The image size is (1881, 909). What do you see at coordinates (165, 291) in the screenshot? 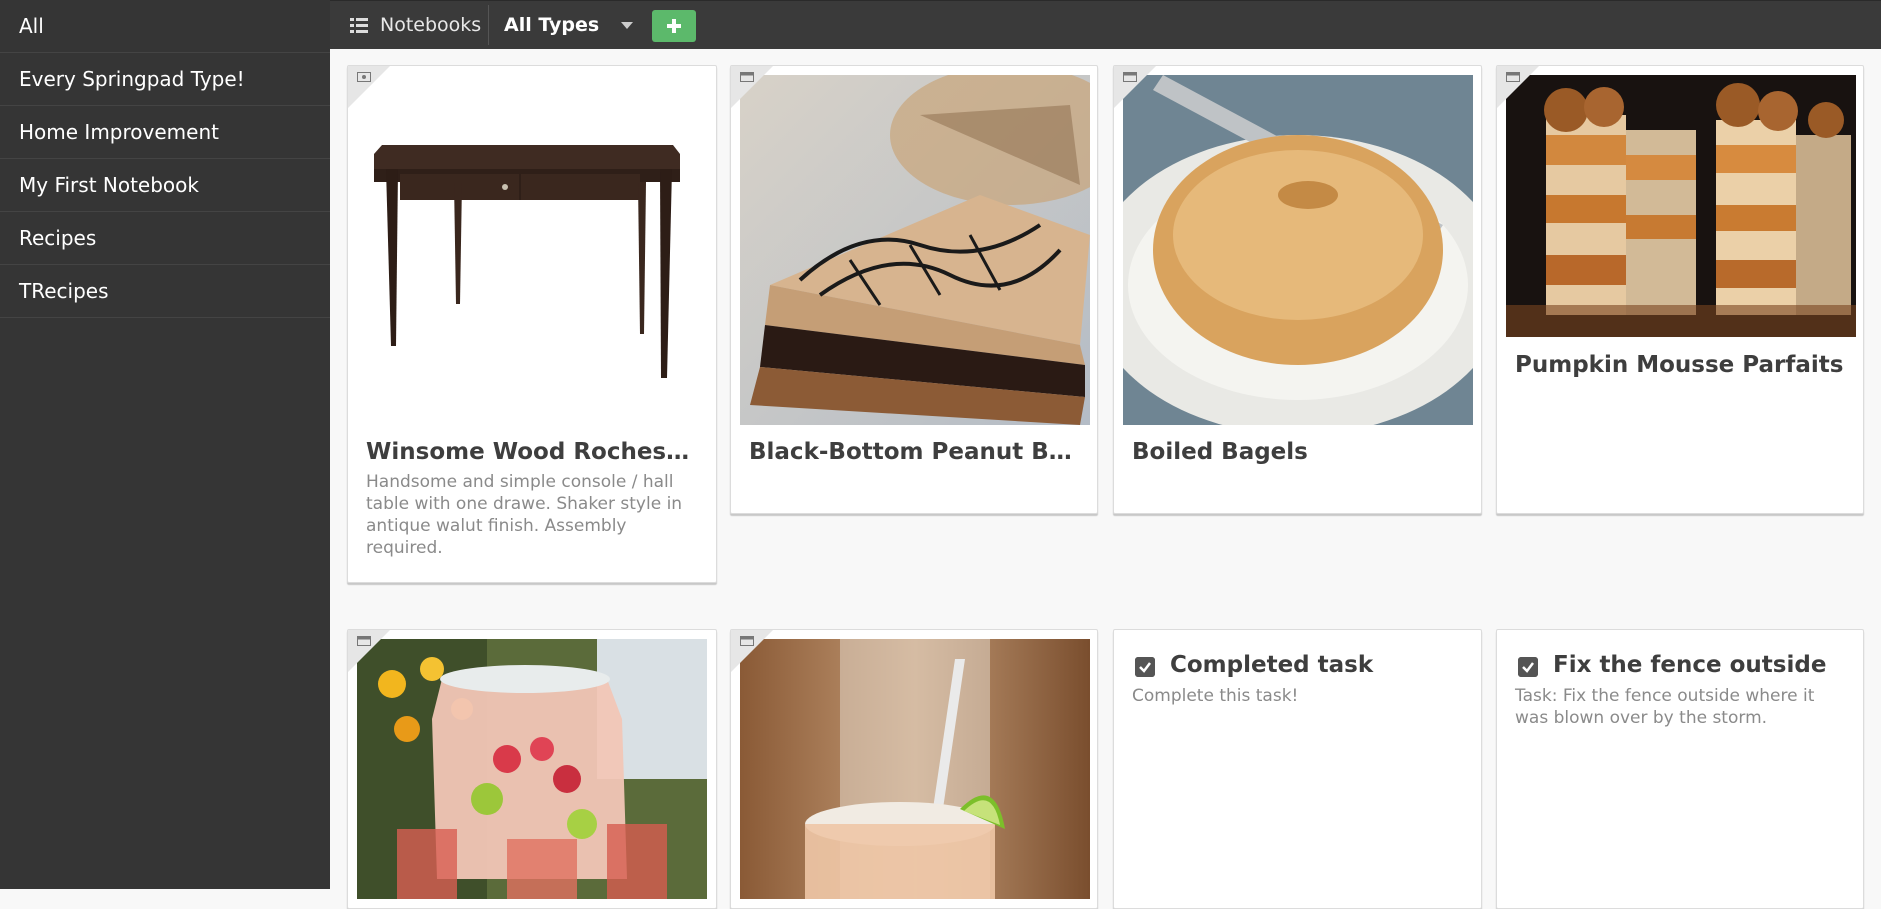
I see `sidebar-item-trecipes: TRecipes` at bounding box center [165, 291].